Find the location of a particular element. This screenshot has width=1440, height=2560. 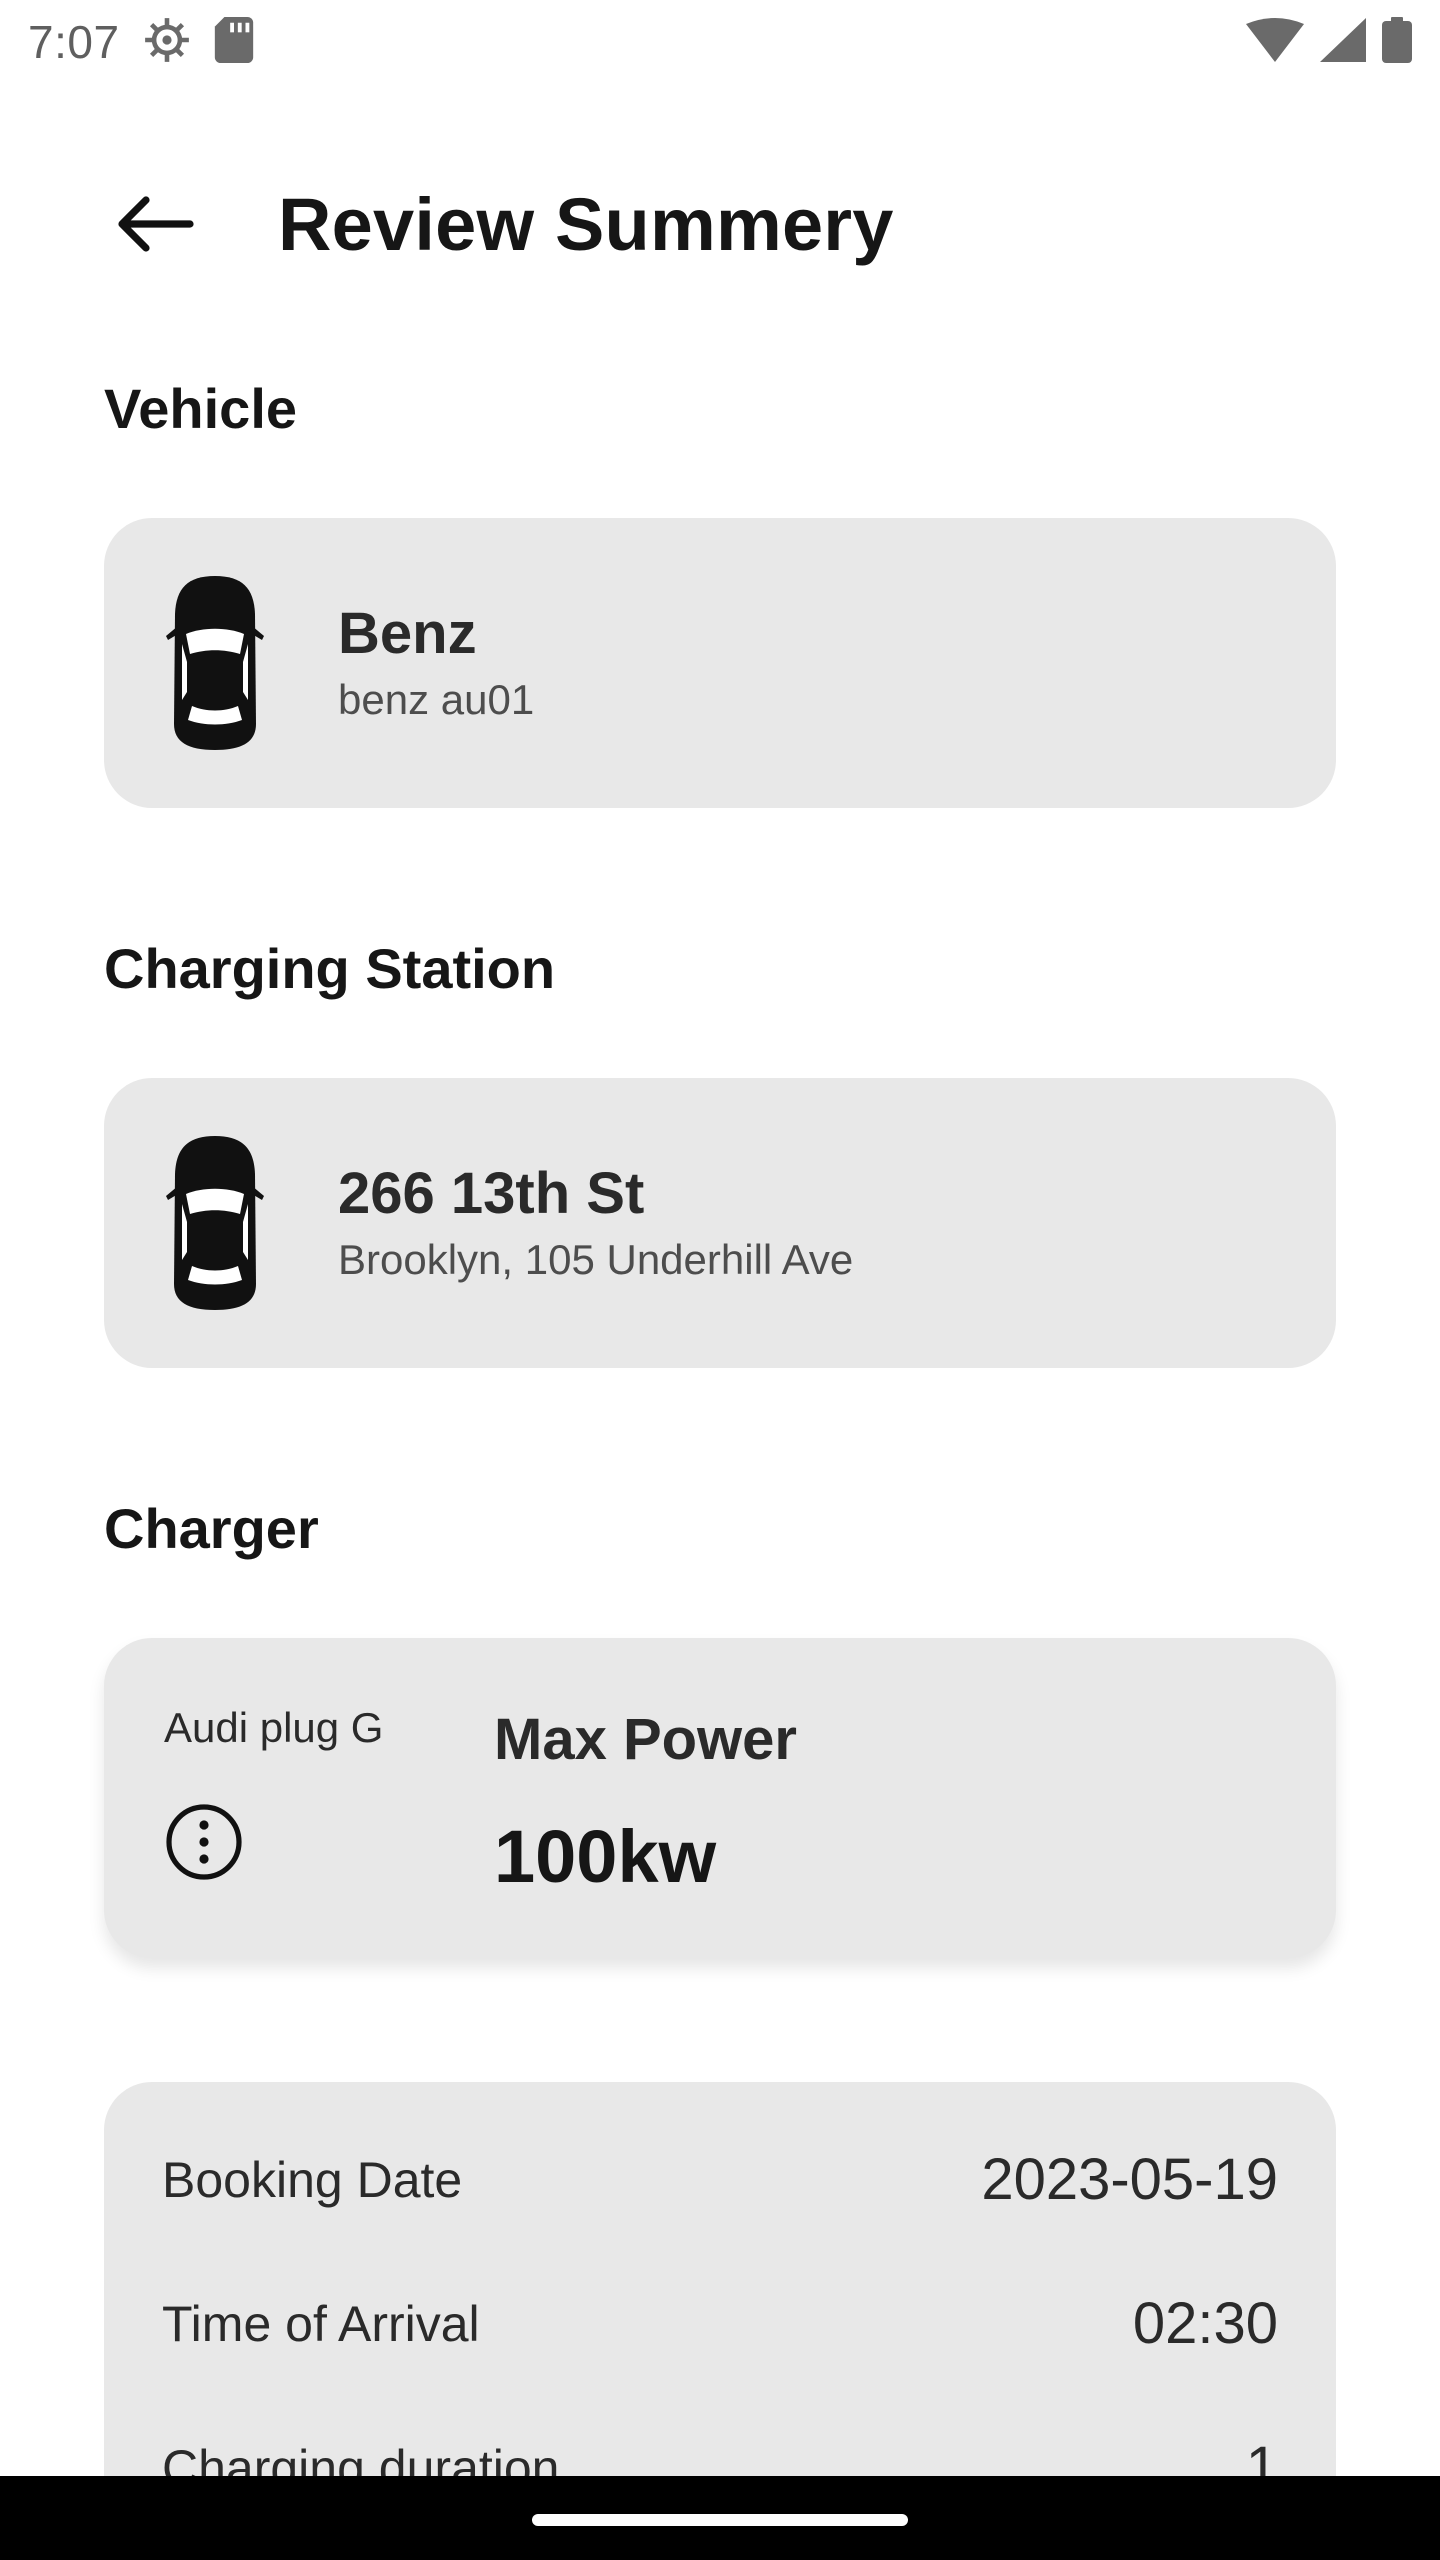

arrival-time-label: Time of Arrival is located at coordinates (321, 2323).